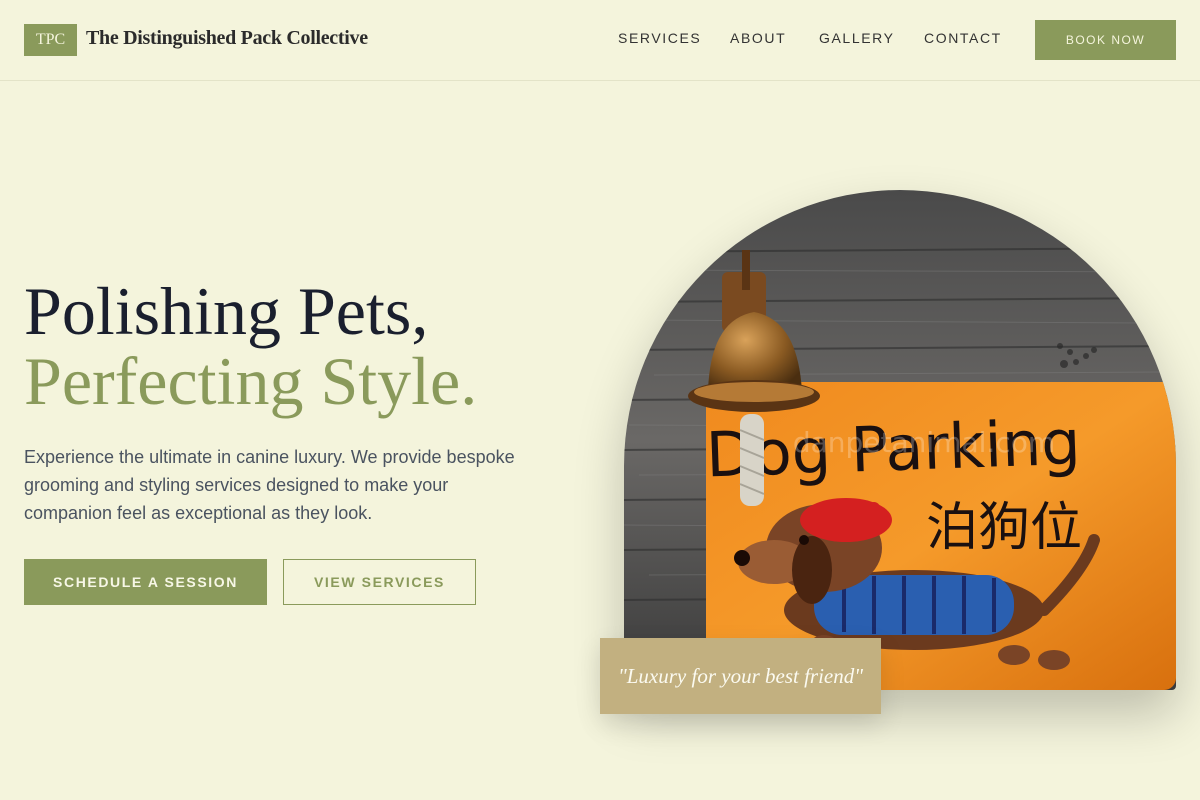  What do you see at coordinates (1004, 528) in the screenshot?
I see `sign-subtext: 泊狗位` at bounding box center [1004, 528].